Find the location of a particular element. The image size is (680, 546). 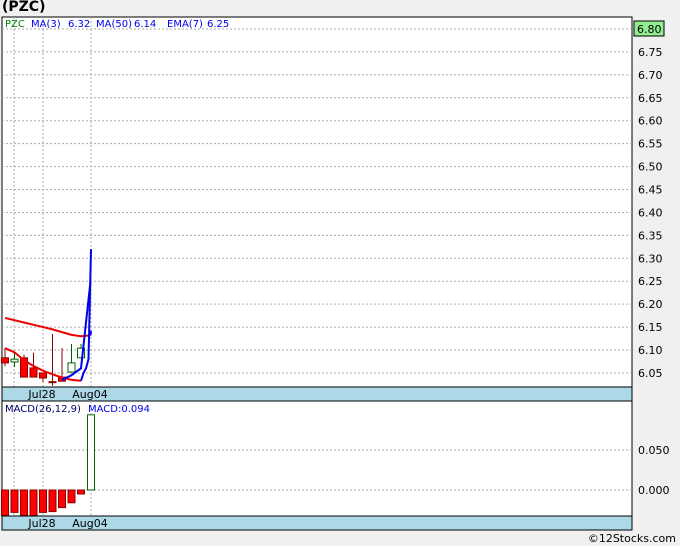

legend-item: PZC is located at coordinates (15, 24).